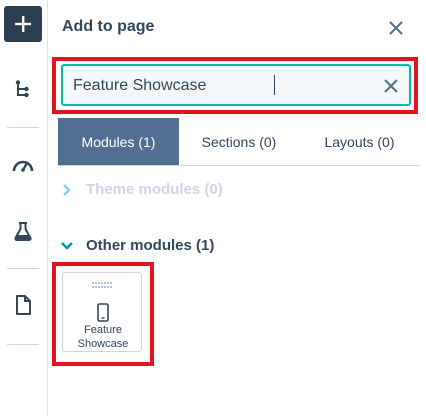  I want to click on tree-structure-icon, so click(22, 89).